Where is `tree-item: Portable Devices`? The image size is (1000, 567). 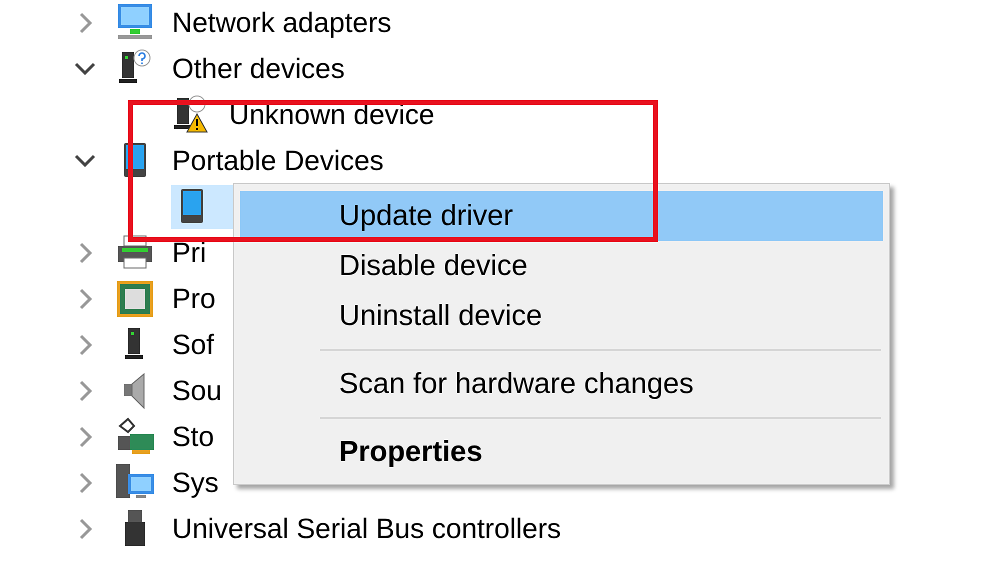
tree-item: Portable Devices is located at coordinates (256, 161).